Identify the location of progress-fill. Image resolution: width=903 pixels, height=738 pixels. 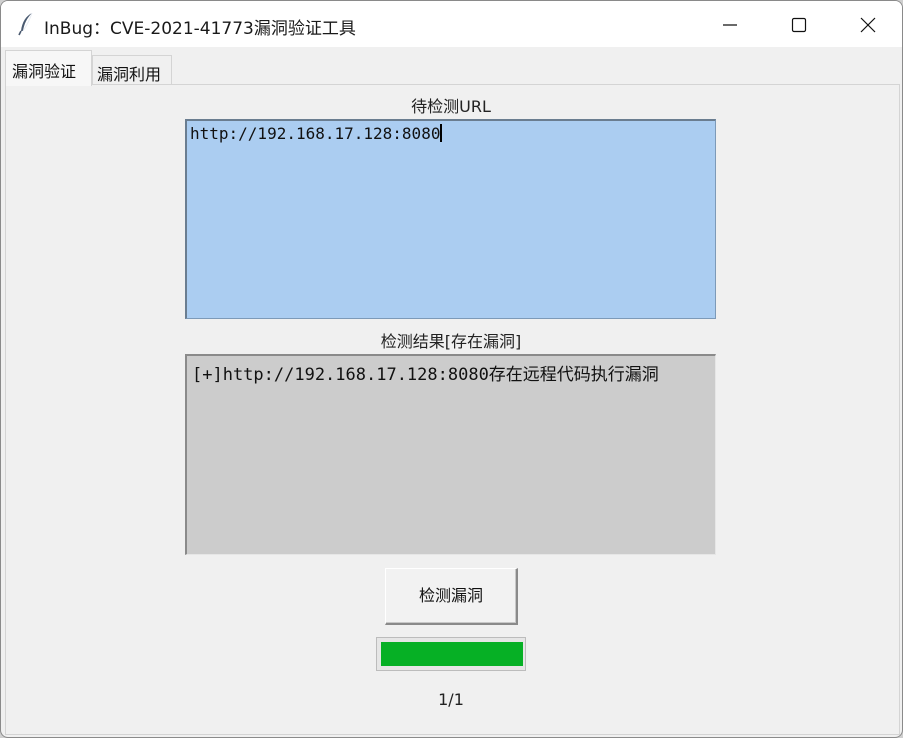
(452, 654).